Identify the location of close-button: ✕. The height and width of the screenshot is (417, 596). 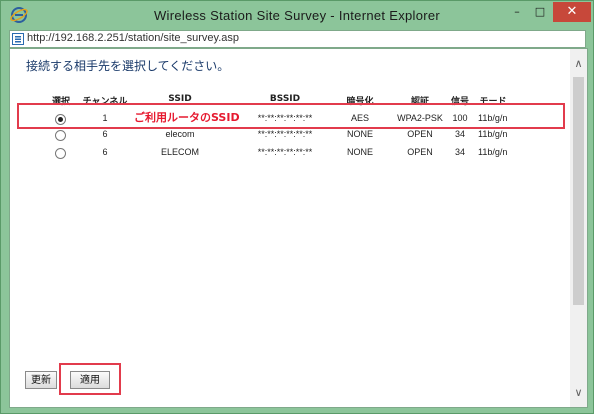
(572, 12).